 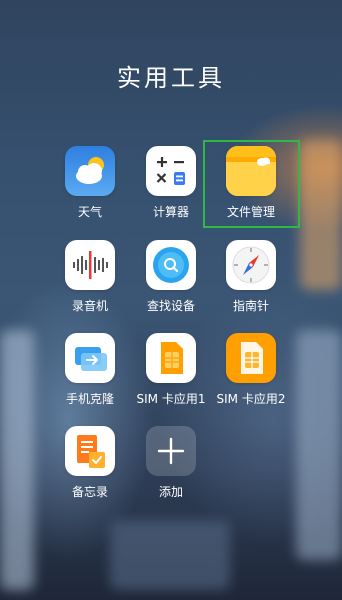 I want to click on add-app-button: 添加, so click(x=171, y=463).